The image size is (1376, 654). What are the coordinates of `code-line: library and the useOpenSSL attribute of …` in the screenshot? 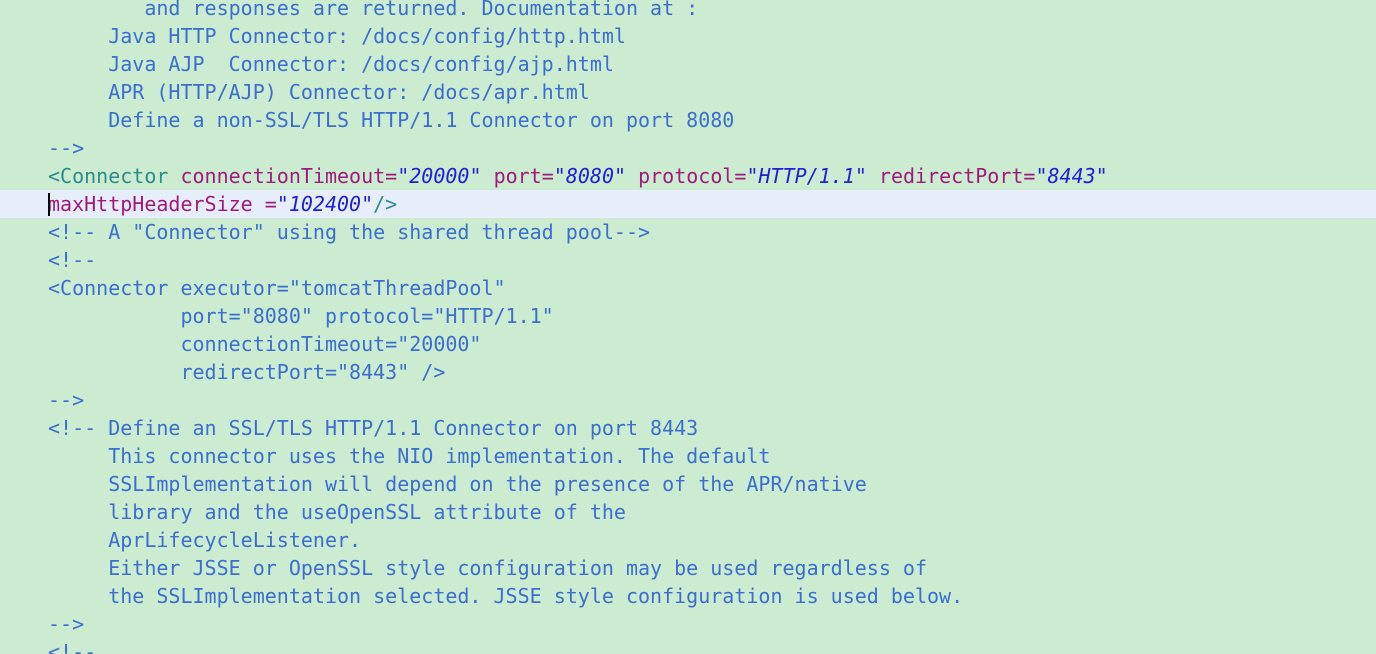 It's located at (688, 512).